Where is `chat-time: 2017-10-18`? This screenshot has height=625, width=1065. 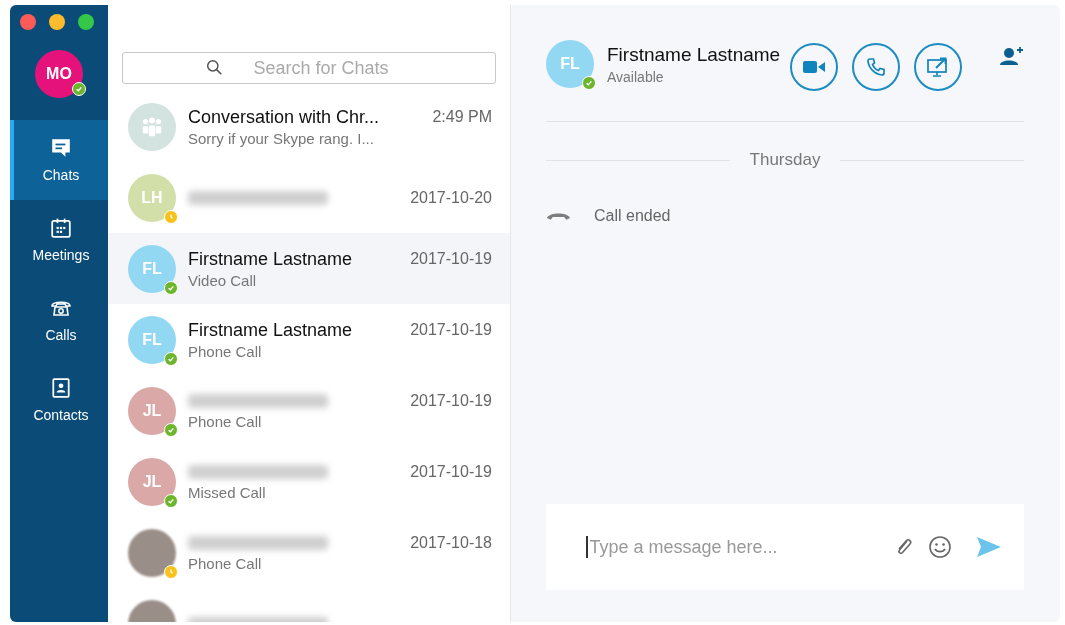
chat-time: 2017-10-18 is located at coordinates (451, 543).